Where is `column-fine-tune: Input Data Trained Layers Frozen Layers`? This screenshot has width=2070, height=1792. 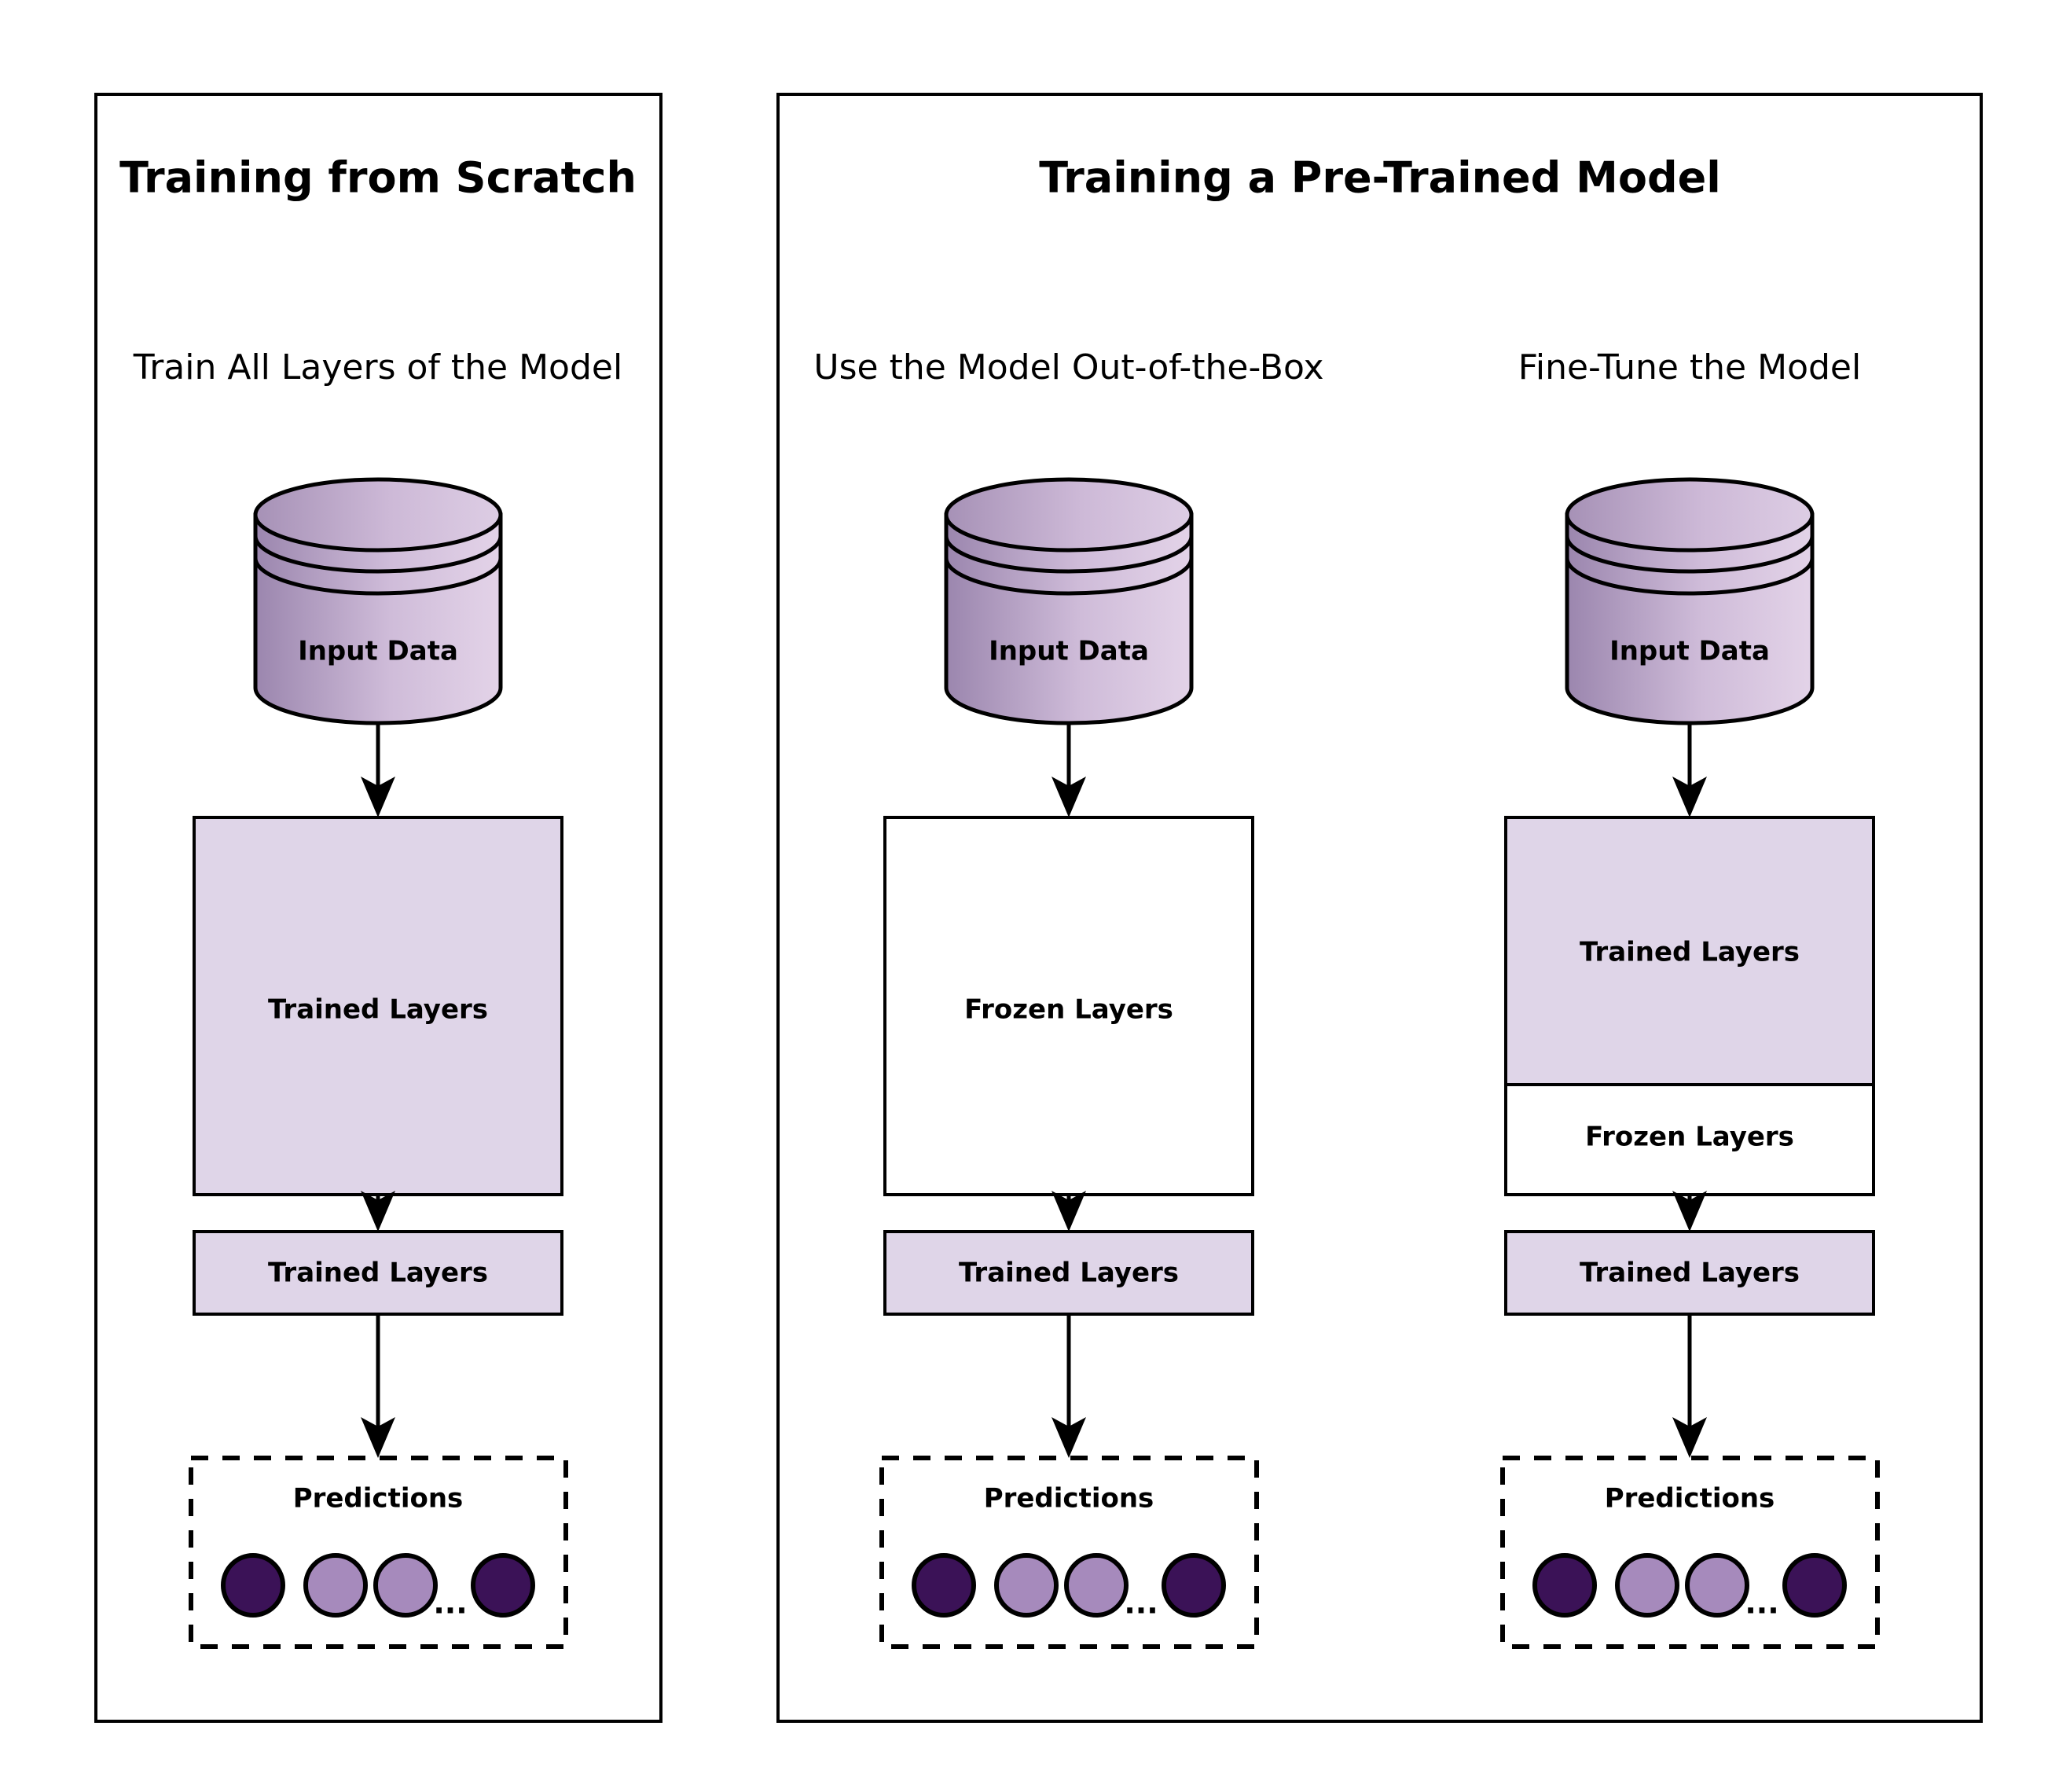 column-fine-tune: Input Data Trained Layers Frozen Layers is located at coordinates (1690, 1063).